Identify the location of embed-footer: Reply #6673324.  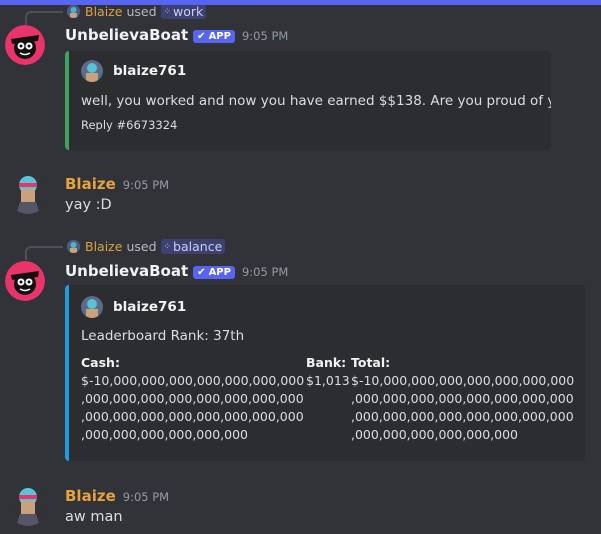
(129, 125).